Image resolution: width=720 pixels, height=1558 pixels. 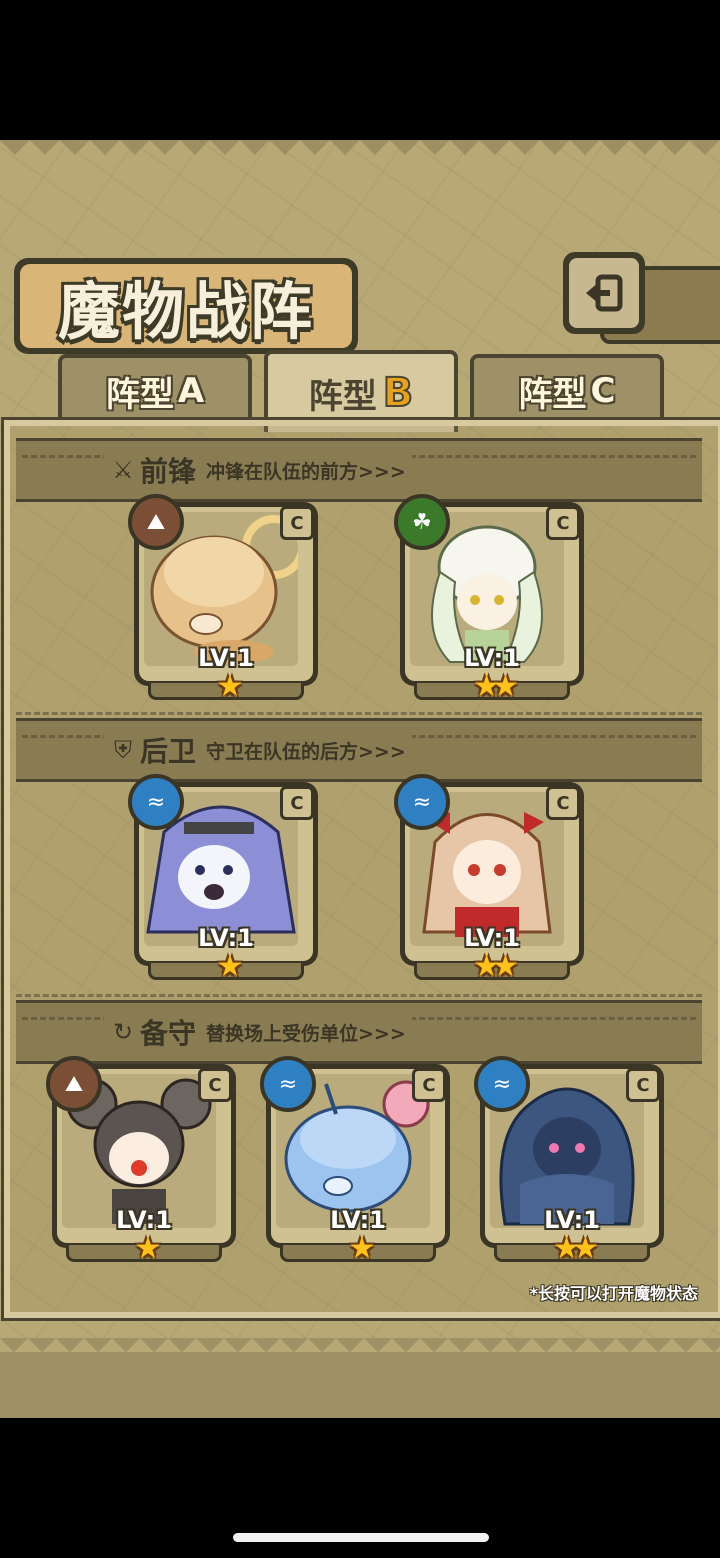 What do you see at coordinates (489, 878) in the screenshot?
I see `monster-card-rearguard-2: C ≈ LV:1 ★★` at bounding box center [489, 878].